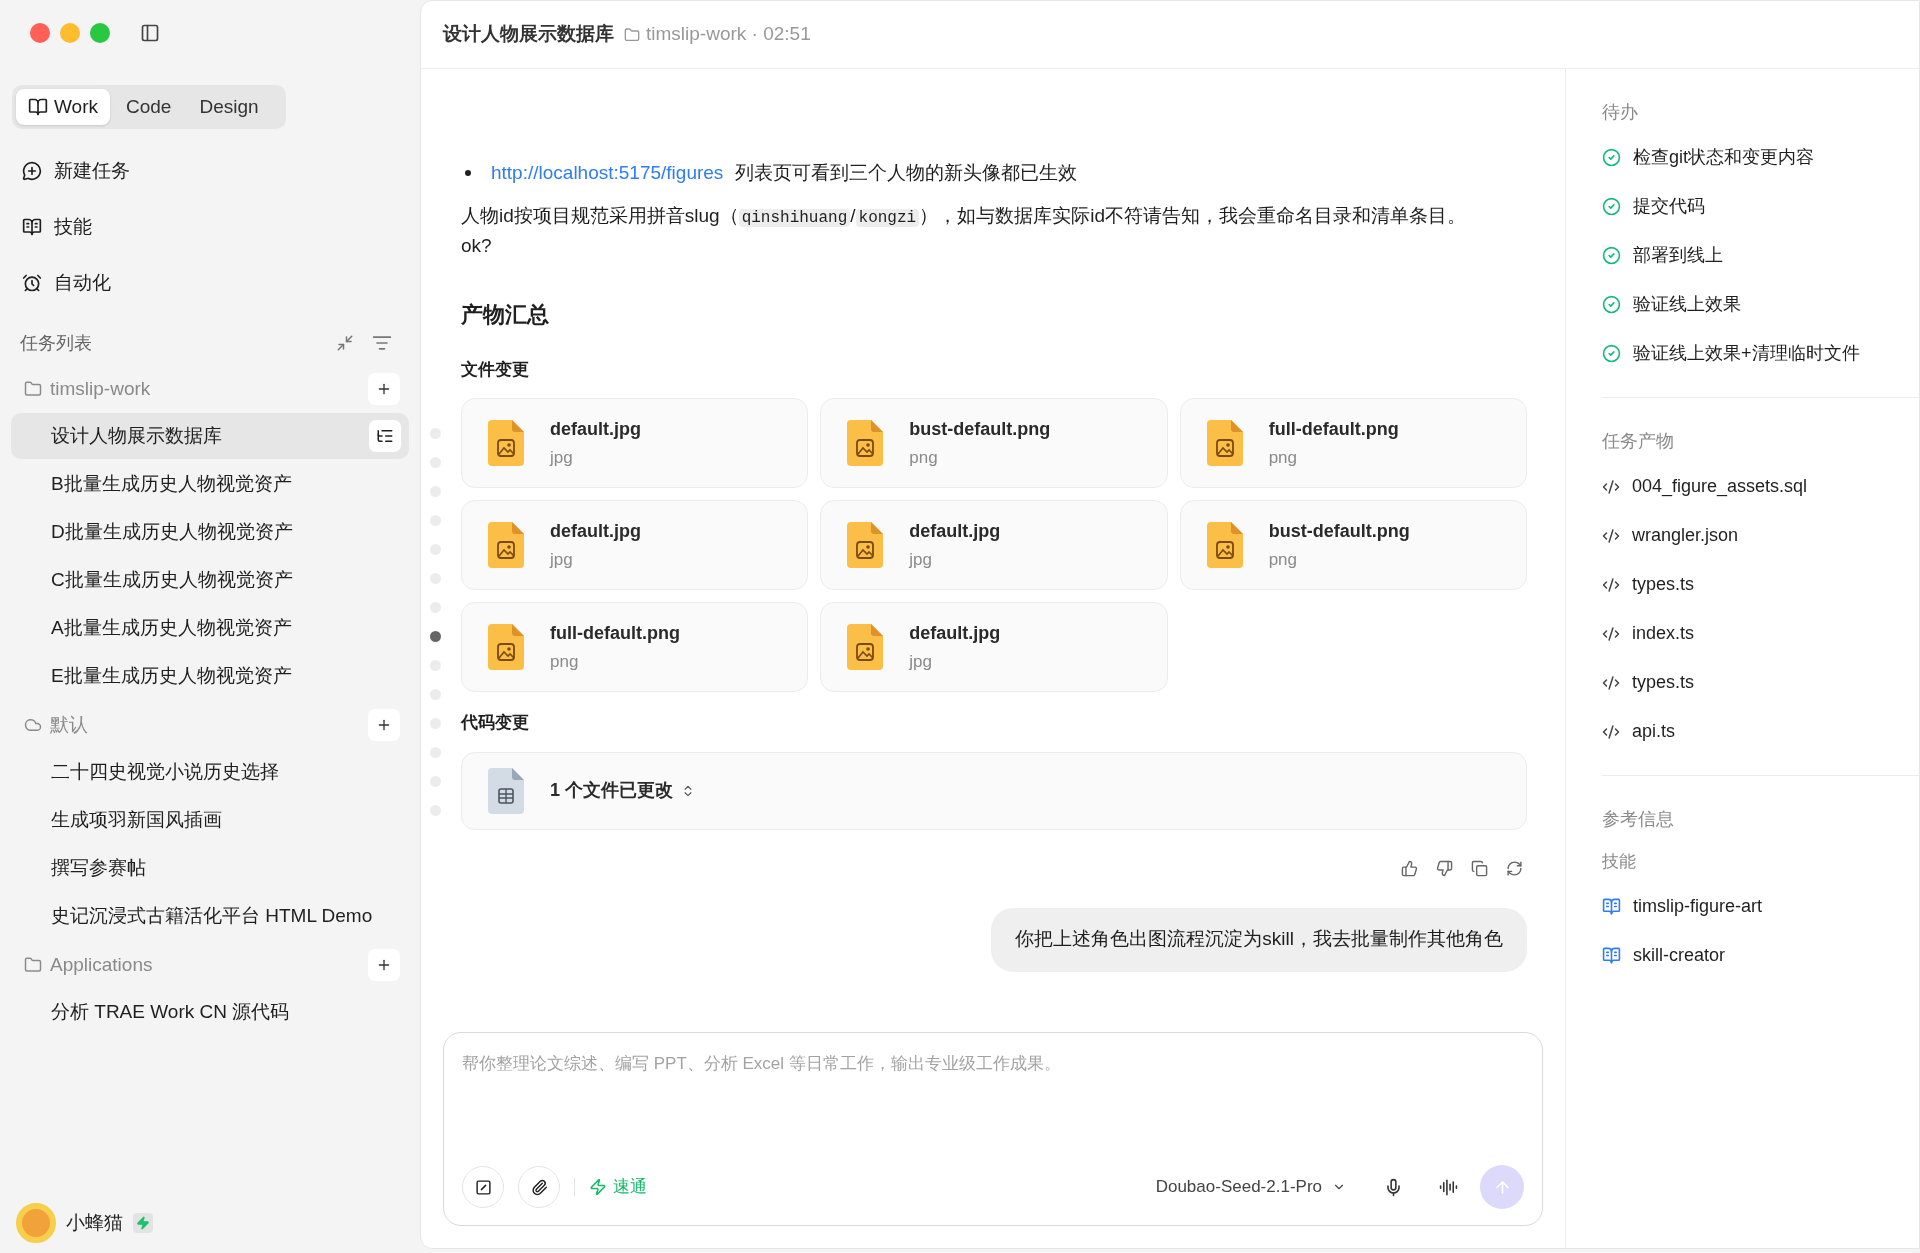 The width and height of the screenshot is (1920, 1253). Describe the element at coordinates (1259, 939) in the screenshot. I see `user-message: 你把上述角色出图流程沉淀为skill，我去批量制作其他角色` at that location.